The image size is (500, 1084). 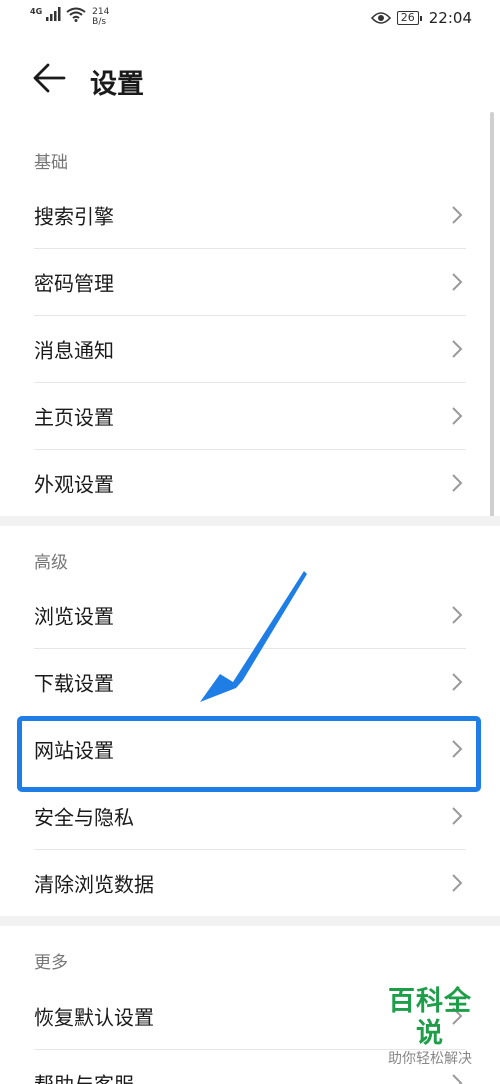 I want to click on settings-item-website: 网站设置, so click(x=250, y=749).